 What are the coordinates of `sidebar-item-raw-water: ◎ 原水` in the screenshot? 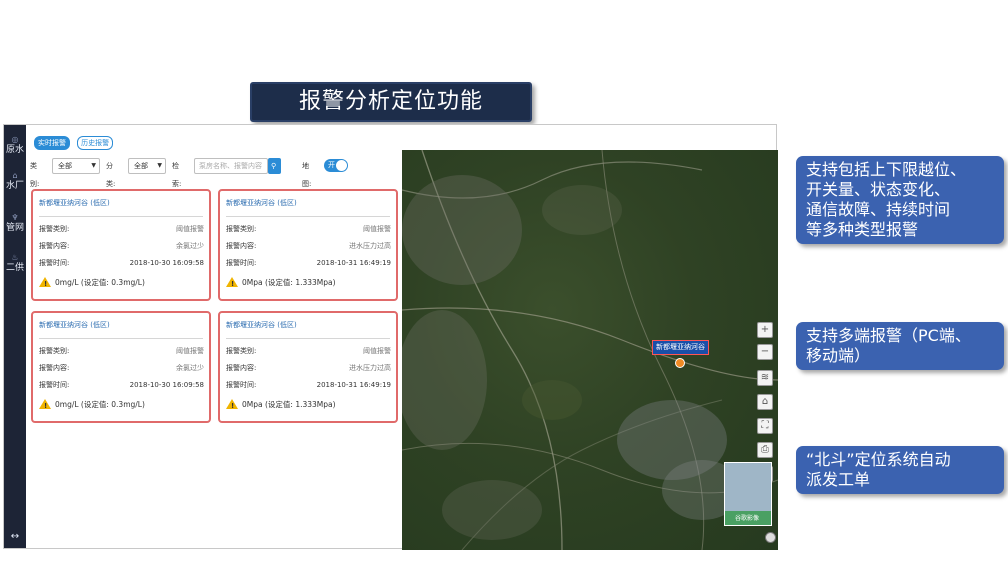 It's located at (15, 145).